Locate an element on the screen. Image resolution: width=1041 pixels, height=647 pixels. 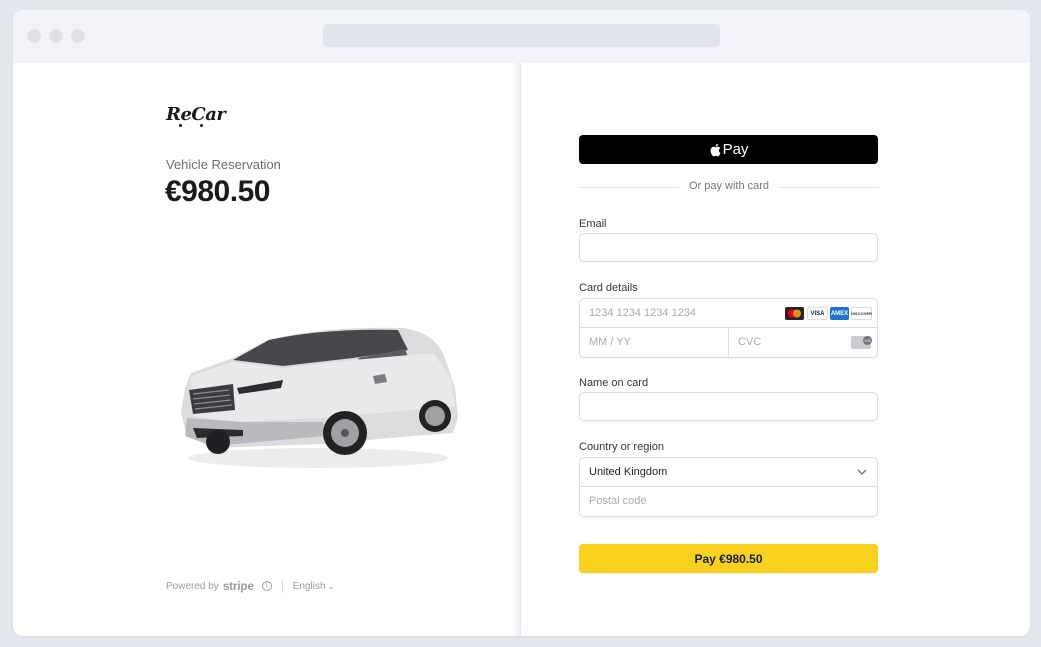
window-maximize-dot is located at coordinates (78, 36).